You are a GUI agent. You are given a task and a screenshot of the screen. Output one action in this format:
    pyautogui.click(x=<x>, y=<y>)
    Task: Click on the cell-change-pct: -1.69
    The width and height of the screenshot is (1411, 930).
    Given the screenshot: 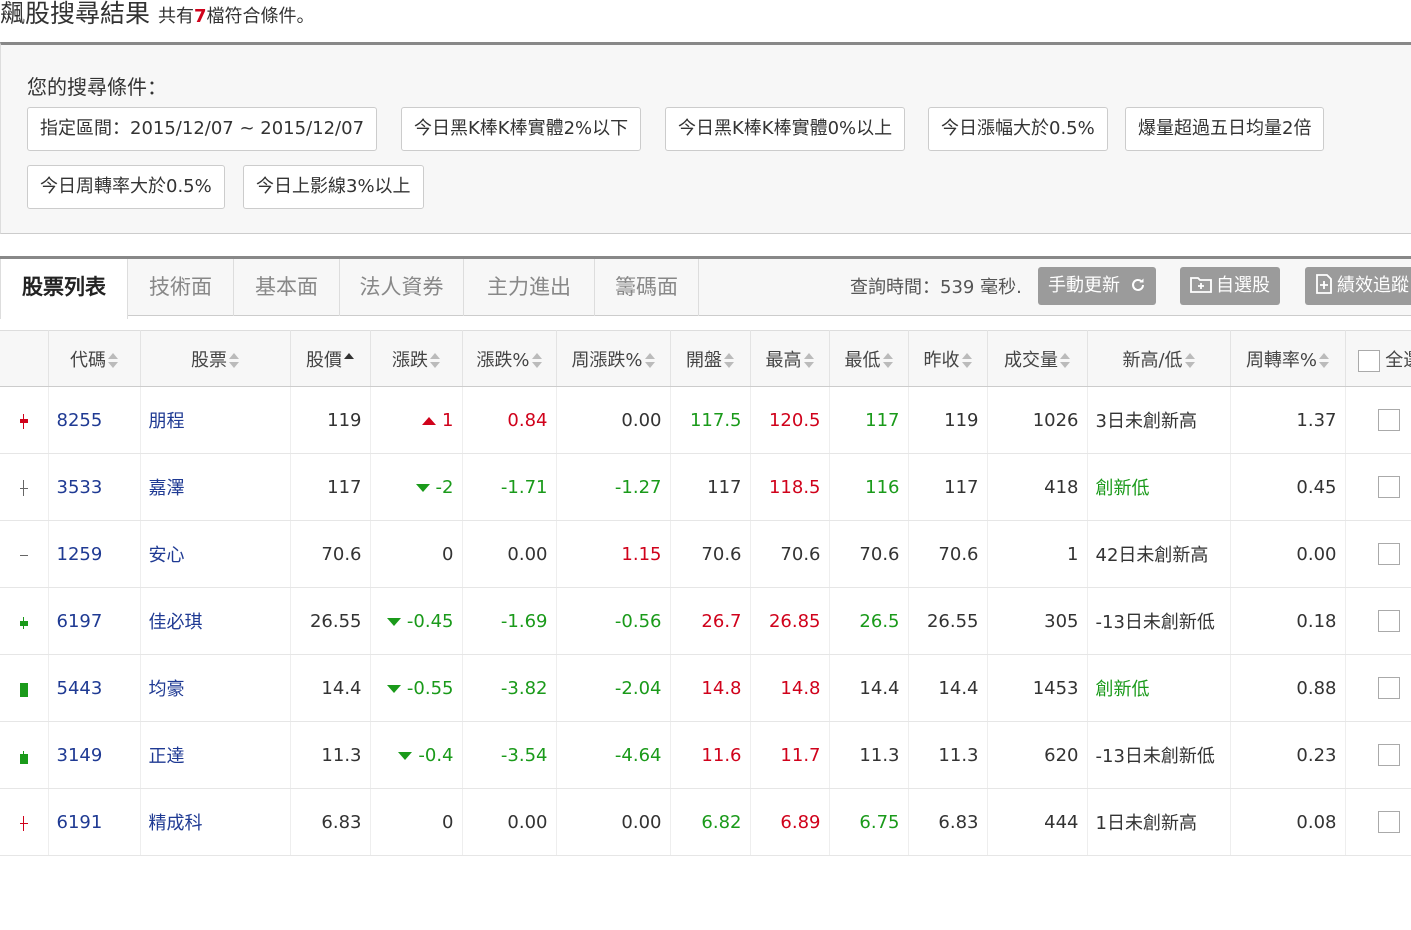 What is the action you would take?
    pyautogui.click(x=509, y=621)
    